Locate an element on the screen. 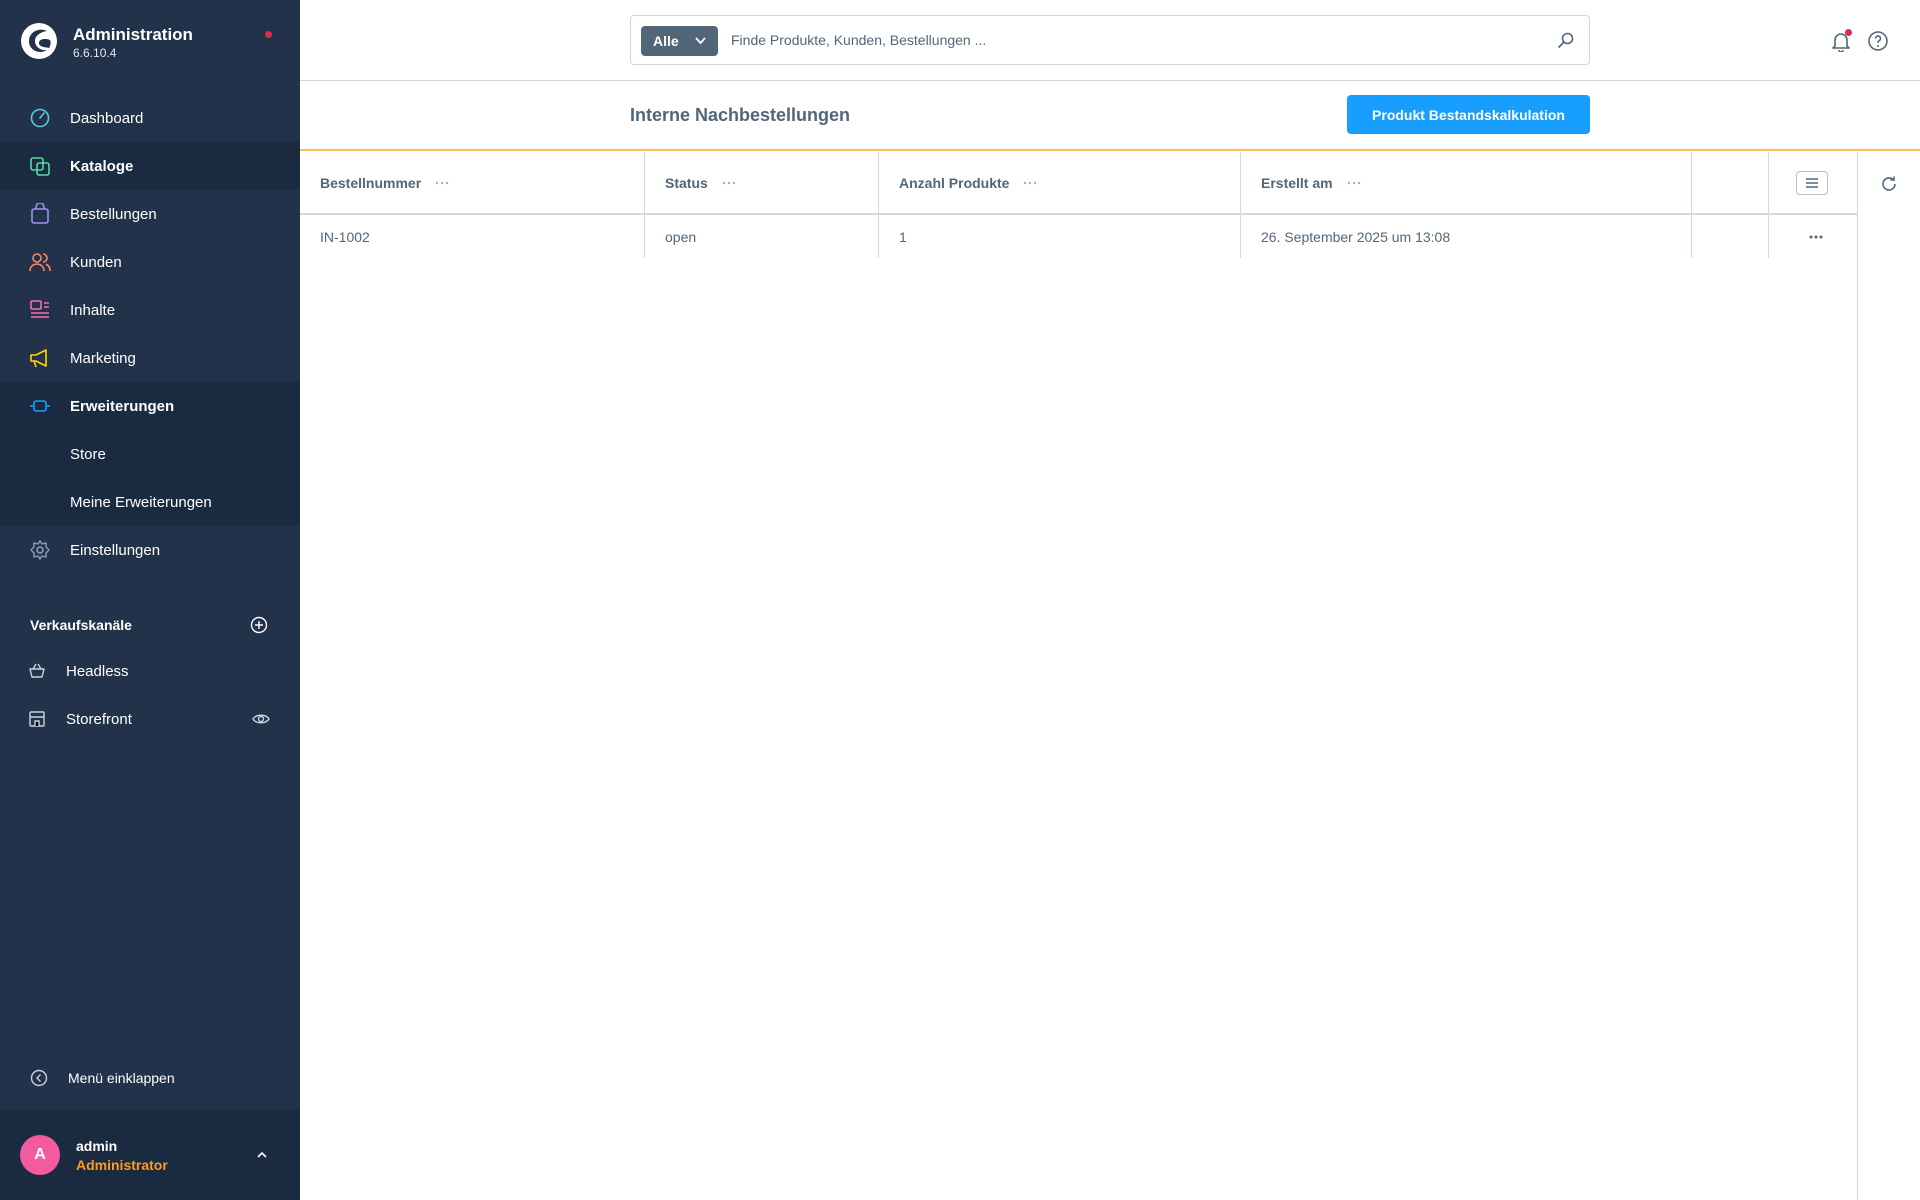 This screenshot has width=1920, height=1200. nav-item-settings: Einstellungen is located at coordinates (150, 550).